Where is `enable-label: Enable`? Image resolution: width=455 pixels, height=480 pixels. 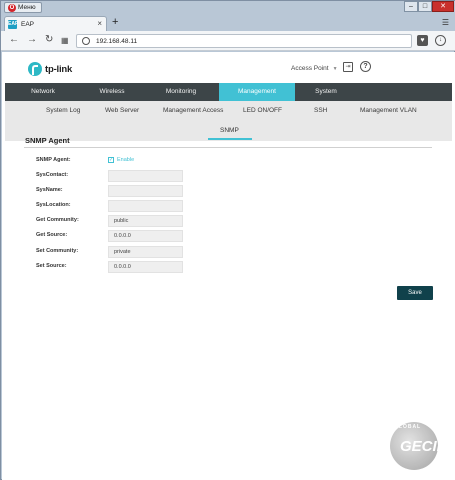
enable-label: Enable is located at coordinates (126, 160).